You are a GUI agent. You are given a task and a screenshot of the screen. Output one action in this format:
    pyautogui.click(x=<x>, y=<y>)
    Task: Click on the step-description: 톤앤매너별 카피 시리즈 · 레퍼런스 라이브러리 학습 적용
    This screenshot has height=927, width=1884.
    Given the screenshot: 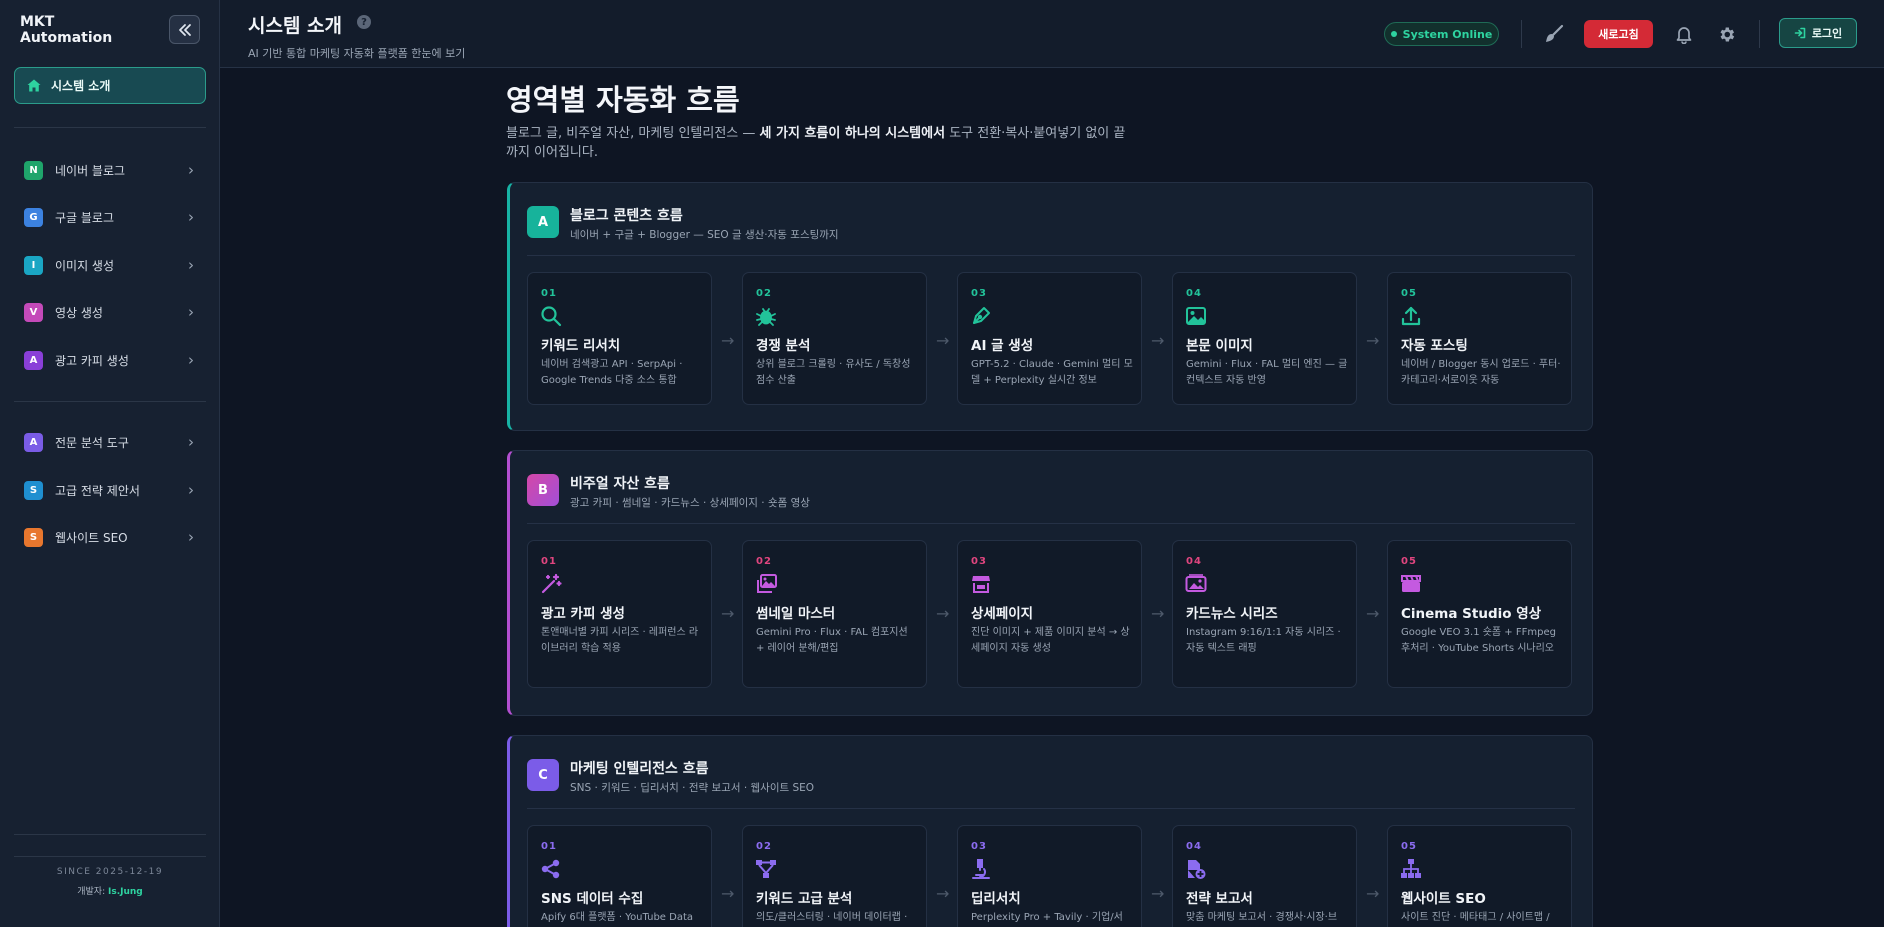 What is the action you would take?
    pyautogui.click(x=620, y=640)
    